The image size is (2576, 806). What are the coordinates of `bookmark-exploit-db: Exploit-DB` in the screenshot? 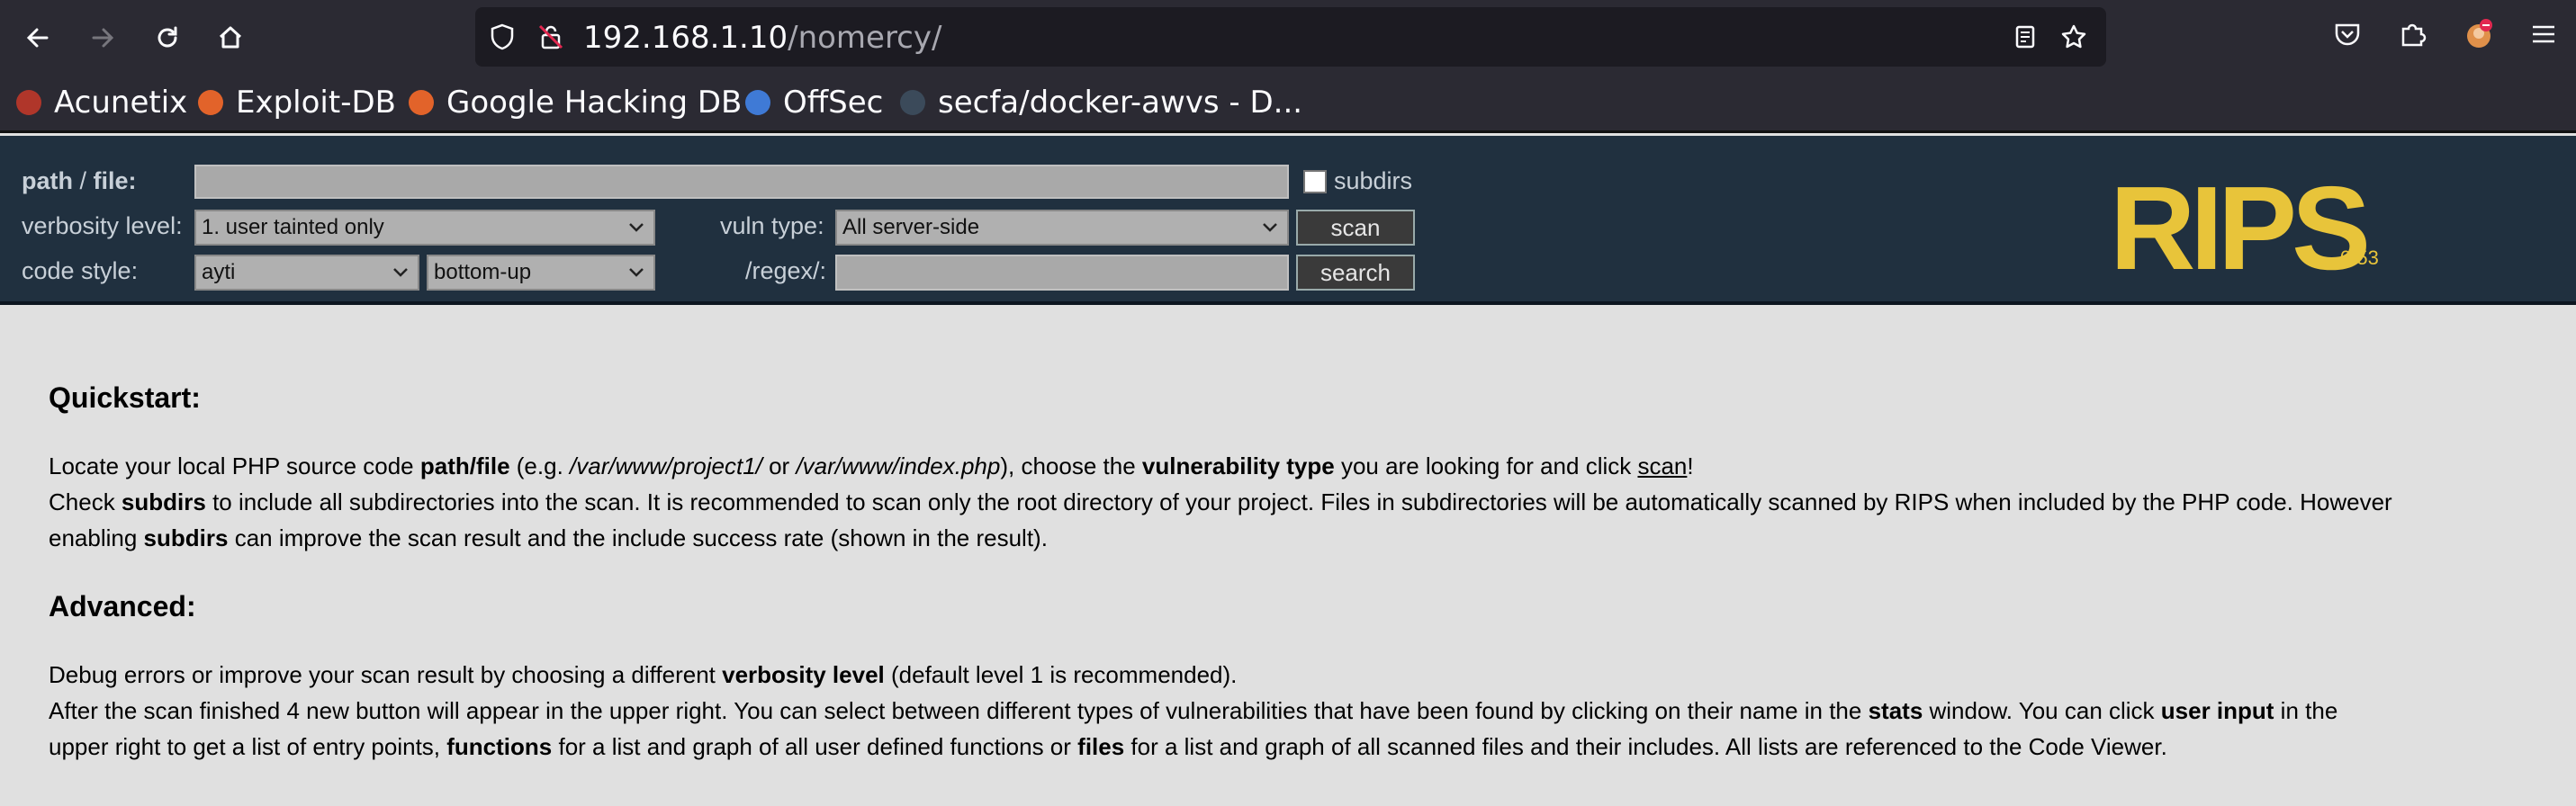 It's located at (297, 103).